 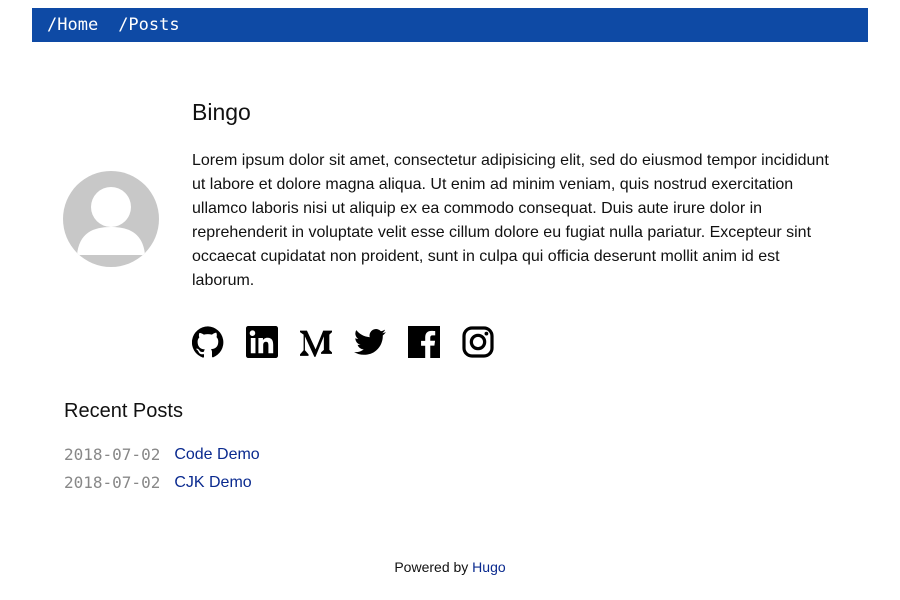 I want to click on footer-text: Powered by, so click(x=431, y=567).